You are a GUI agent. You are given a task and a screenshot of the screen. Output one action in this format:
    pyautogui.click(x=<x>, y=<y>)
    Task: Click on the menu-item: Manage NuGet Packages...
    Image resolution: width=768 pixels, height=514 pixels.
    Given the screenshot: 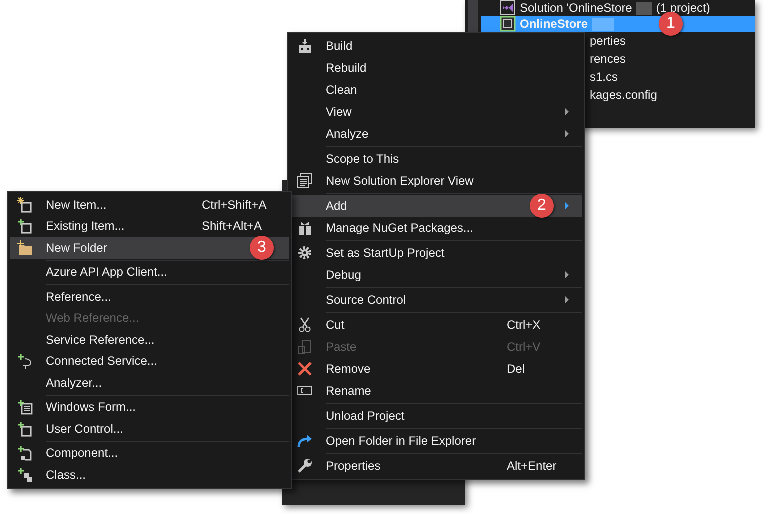 What is the action you would take?
    pyautogui.click(x=436, y=228)
    